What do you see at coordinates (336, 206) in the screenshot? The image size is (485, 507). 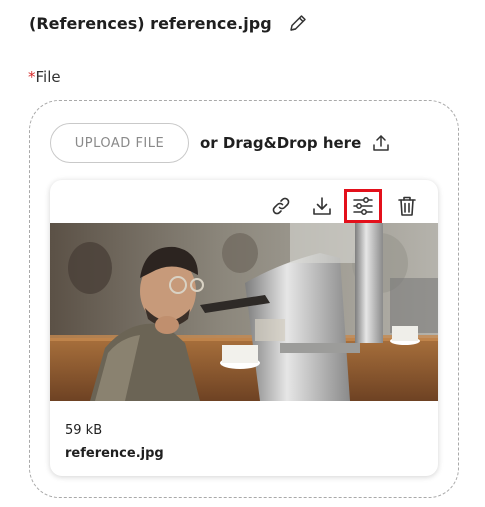 I see `file-card-toolbar` at bounding box center [336, 206].